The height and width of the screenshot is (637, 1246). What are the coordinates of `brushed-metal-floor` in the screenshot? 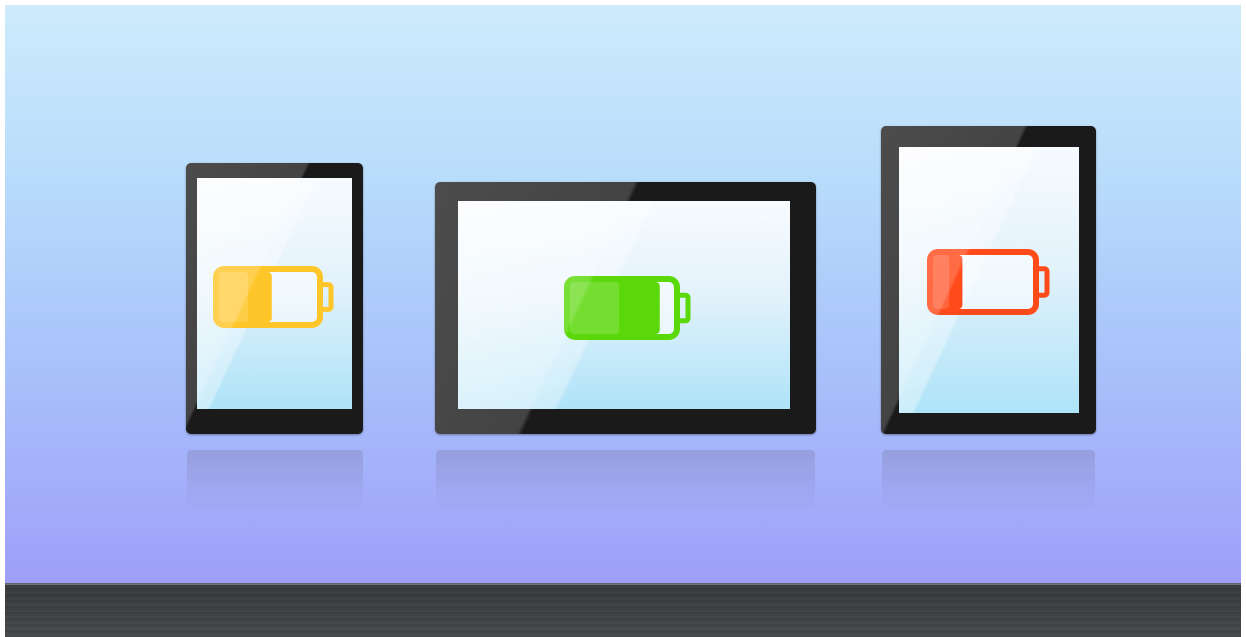 It's located at (623, 611).